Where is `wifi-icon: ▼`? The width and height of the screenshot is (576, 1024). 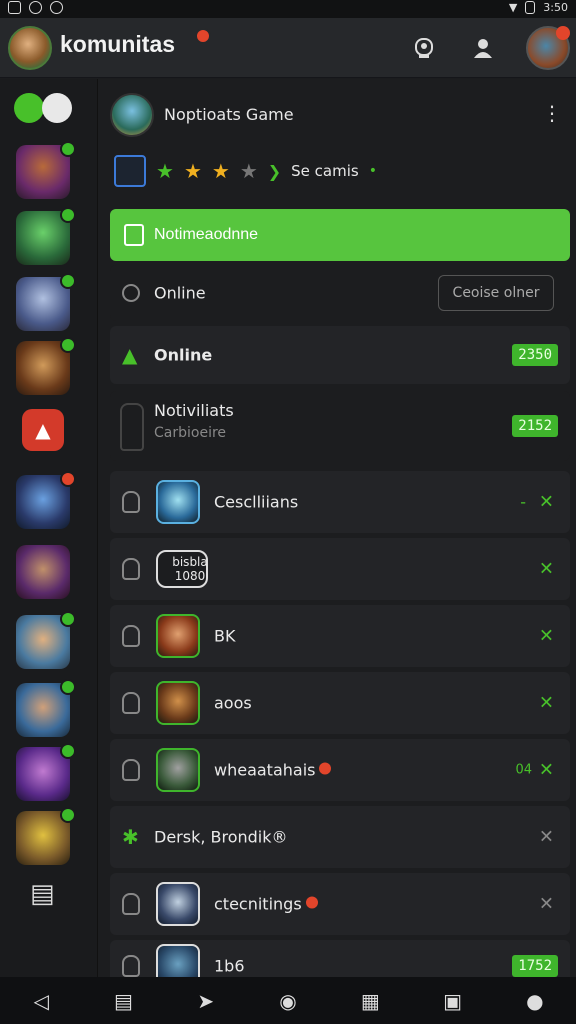 wifi-icon: ▼ is located at coordinates (513, 7).